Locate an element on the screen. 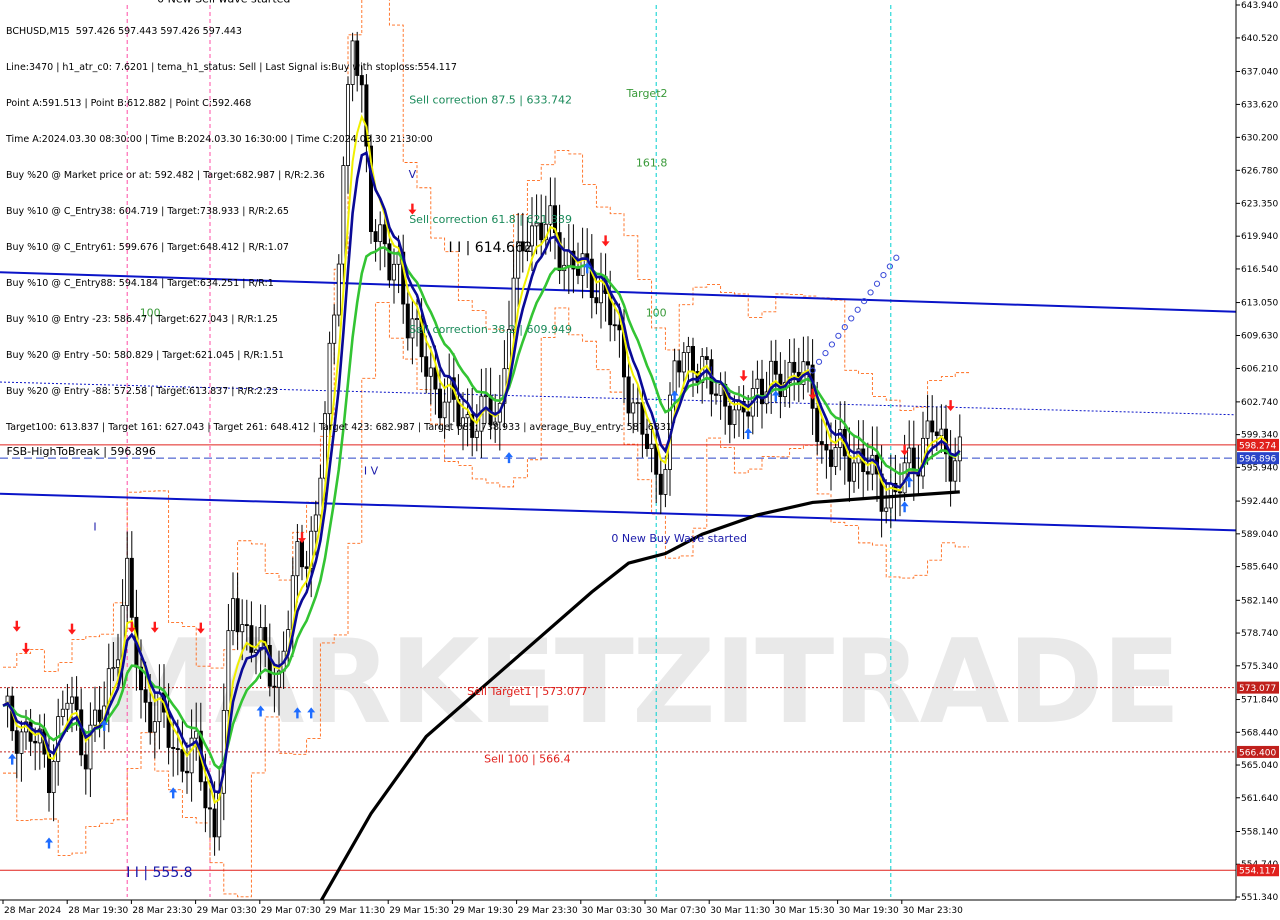  annotation-13: FSB-HighToBreak | 596.896 is located at coordinates (81, 451).